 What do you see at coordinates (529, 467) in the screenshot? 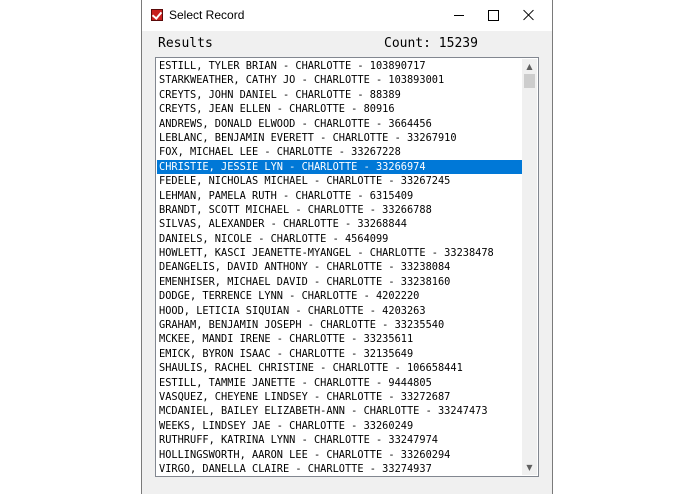
I see `scroll-down-arrow-icon: ▼` at bounding box center [529, 467].